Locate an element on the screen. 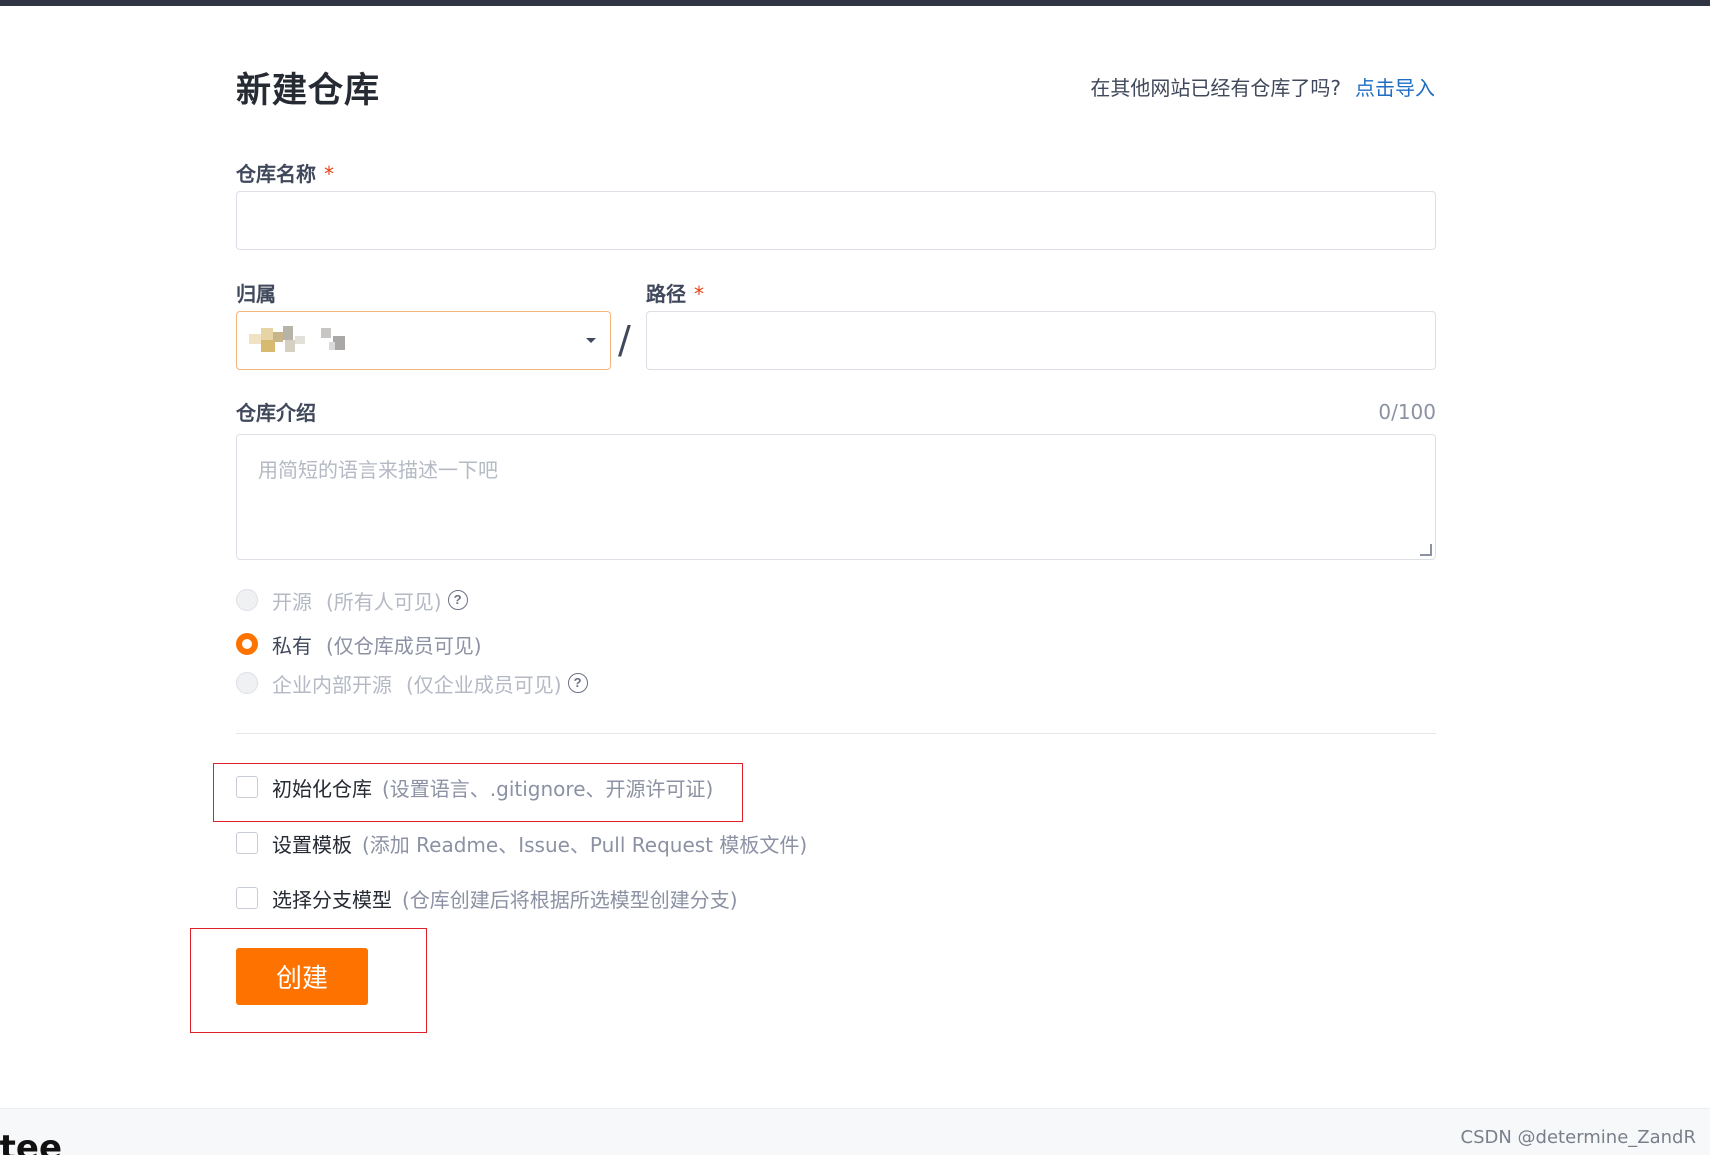  option-branch-model: 选择分支模型 (仓库创建后将根据所选模型创建分支) is located at coordinates (487, 898).